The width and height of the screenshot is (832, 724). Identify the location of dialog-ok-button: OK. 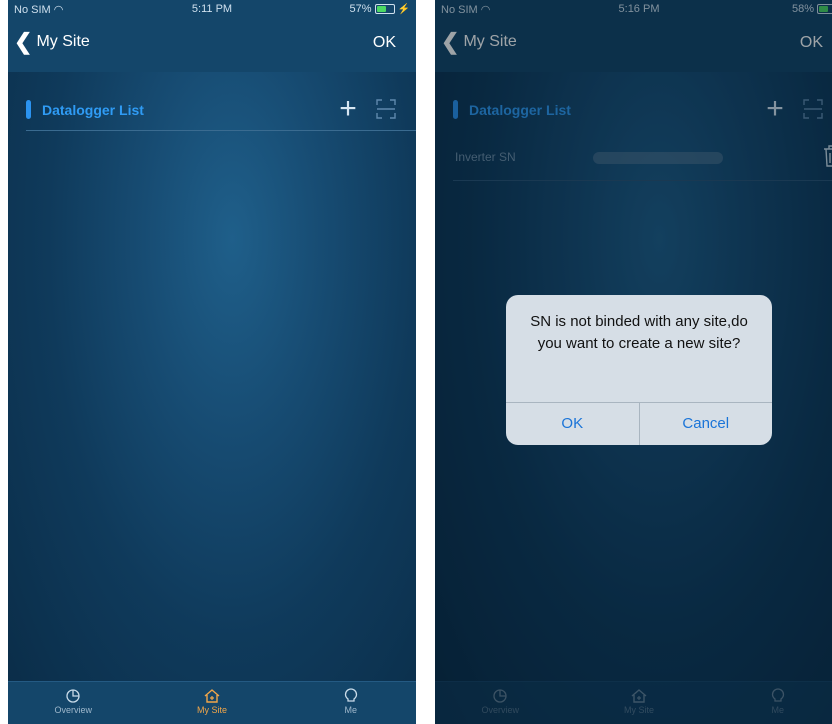
(572, 424).